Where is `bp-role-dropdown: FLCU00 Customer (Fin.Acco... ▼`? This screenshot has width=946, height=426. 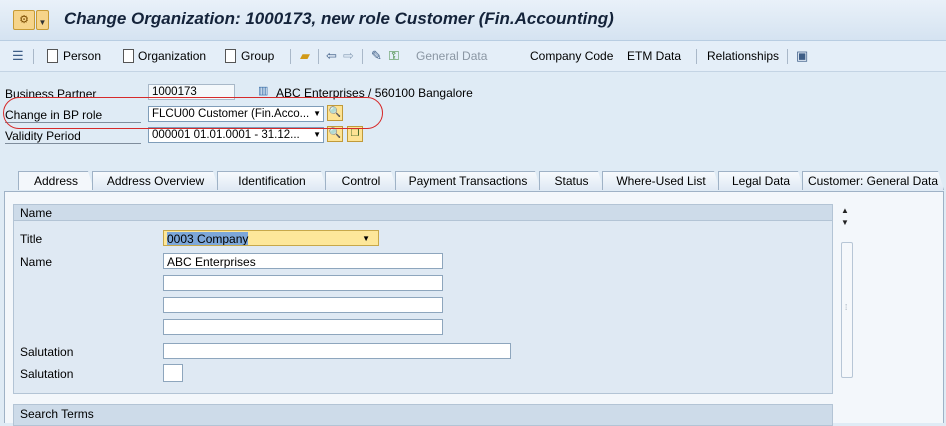
bp-role-dropdown: FLCU00 Customer (Fin.Acco... ▼ is located at coordinates (236, 114).